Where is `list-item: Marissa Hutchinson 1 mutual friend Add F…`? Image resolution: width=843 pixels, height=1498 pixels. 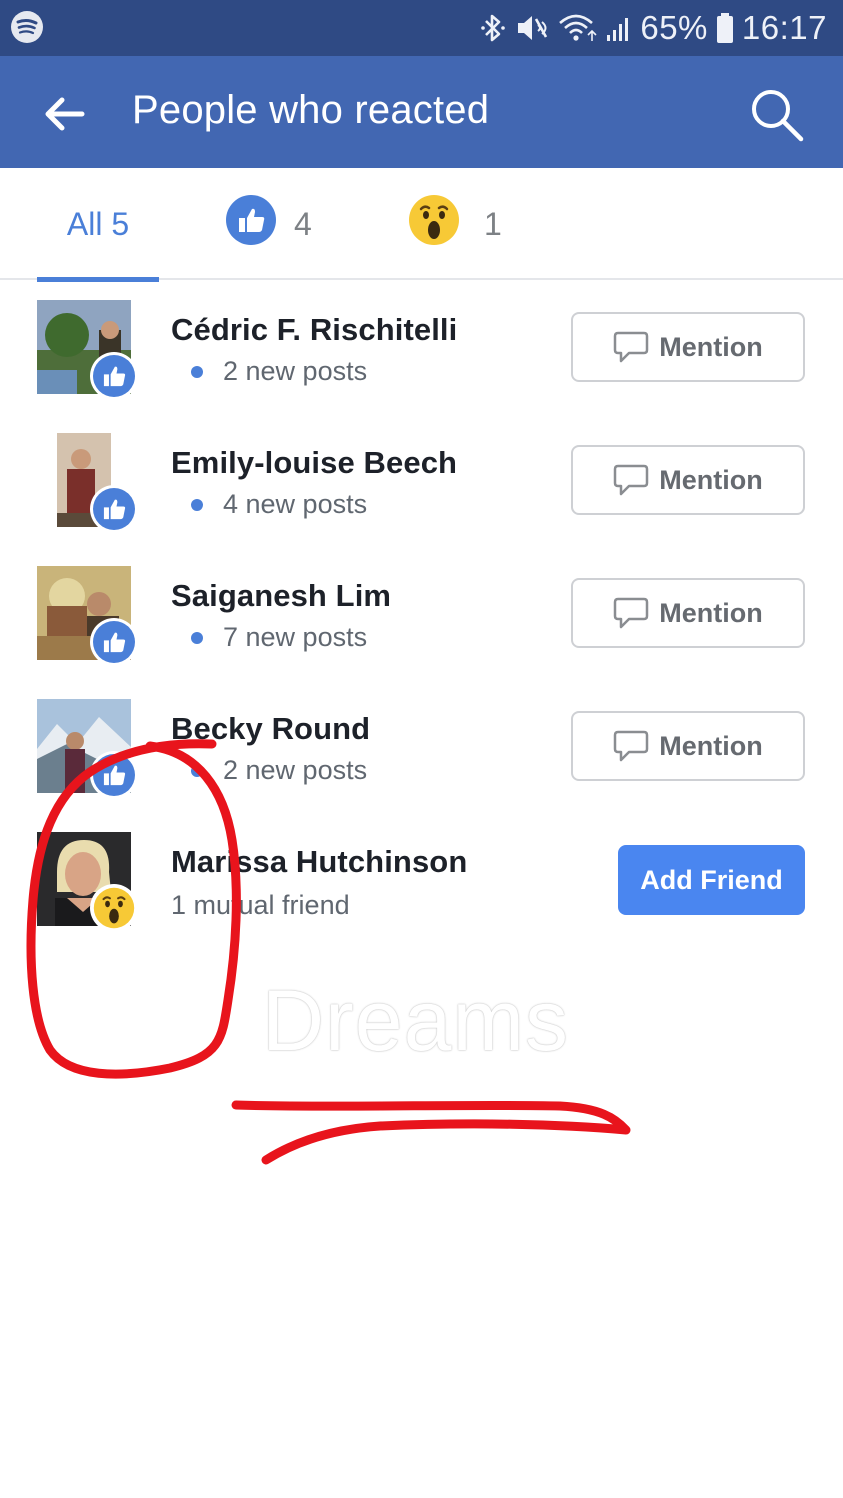 list-item: Marissa Hutchinson 1 mutual friend Add F… is located at coordinates (421, 880).